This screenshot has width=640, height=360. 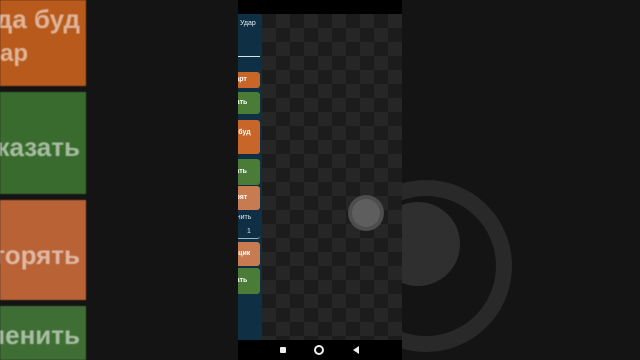 I want to click on bg-block-orange-2: торять, so click(x=43, y=250).